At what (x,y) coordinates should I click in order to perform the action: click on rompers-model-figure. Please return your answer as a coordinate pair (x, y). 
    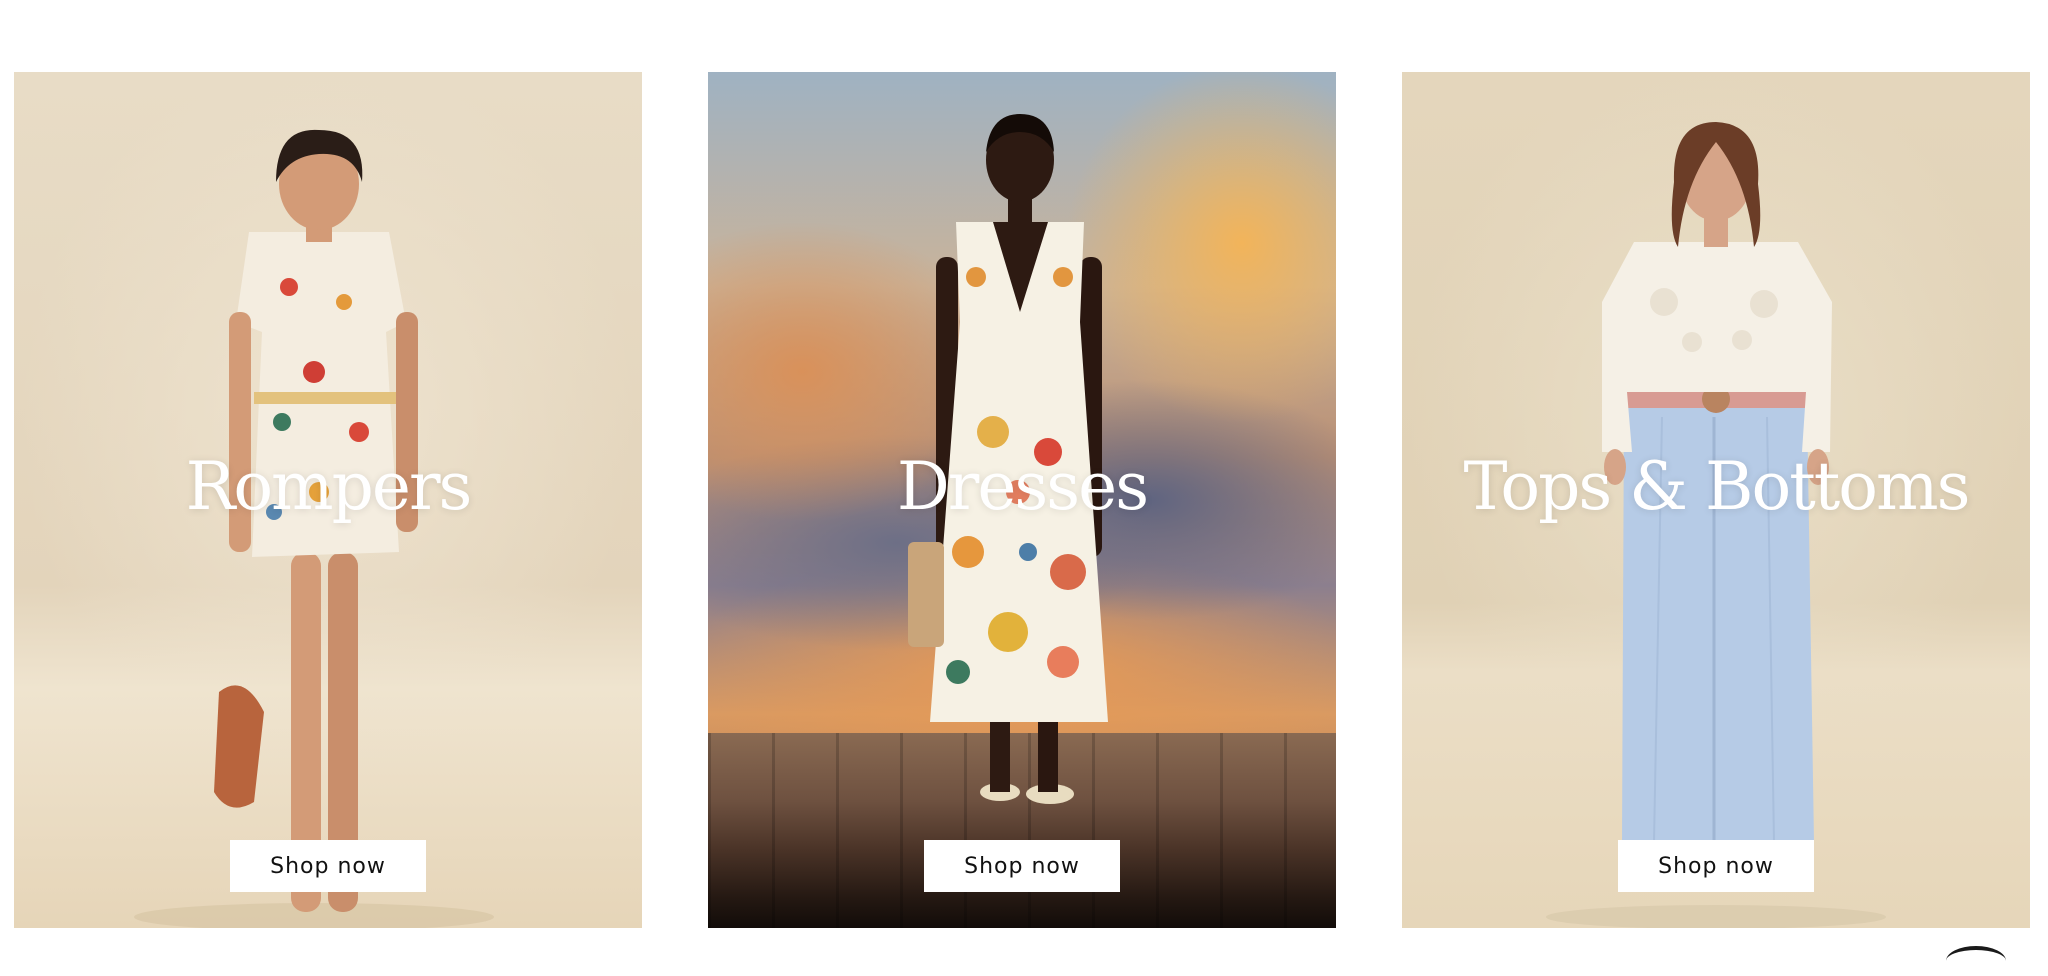
    Looking at the image, I should click on (314, 528).